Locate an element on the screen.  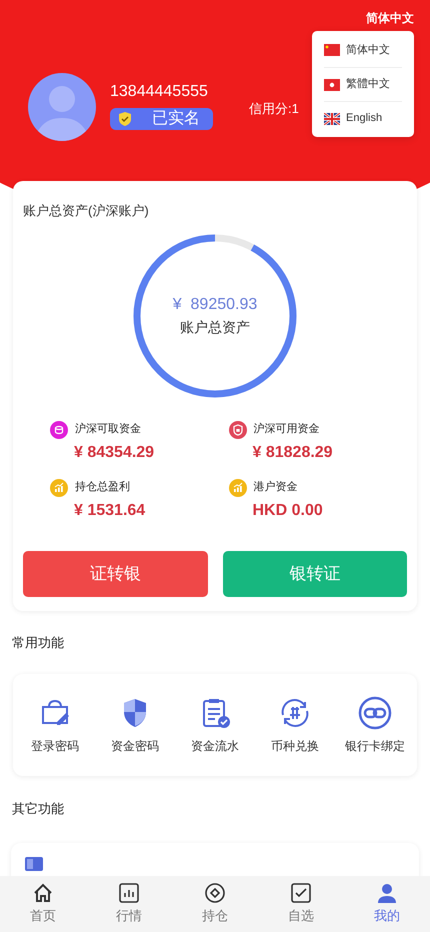
stat-label: 沪深可用资金 is located at coordinates (287, 430).